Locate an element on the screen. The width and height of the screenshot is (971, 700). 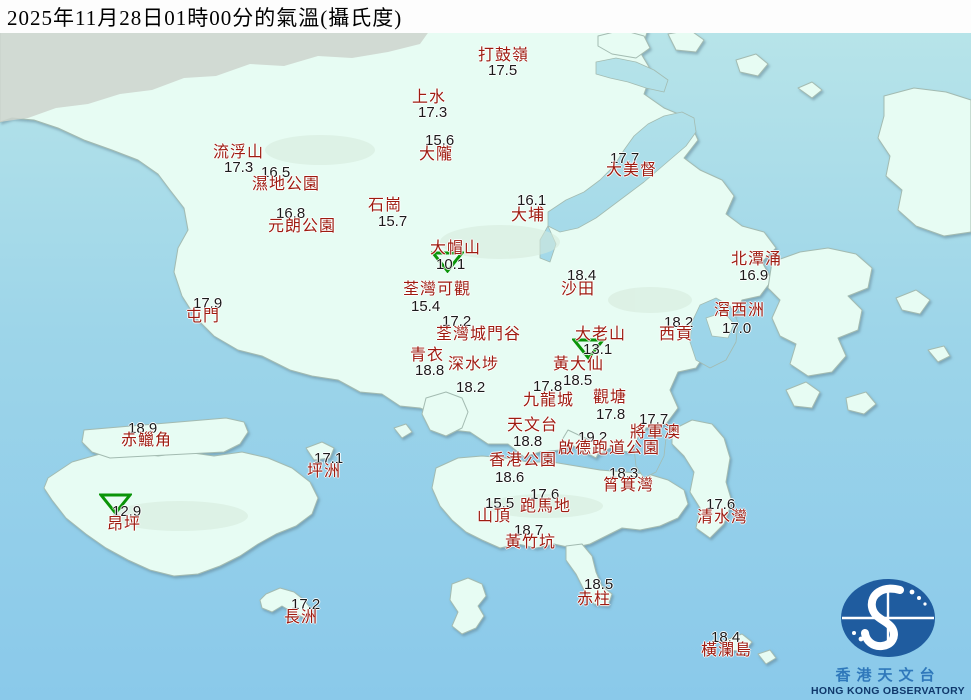
station-temp-value: 16.1 is located at coordinates (532, 200).